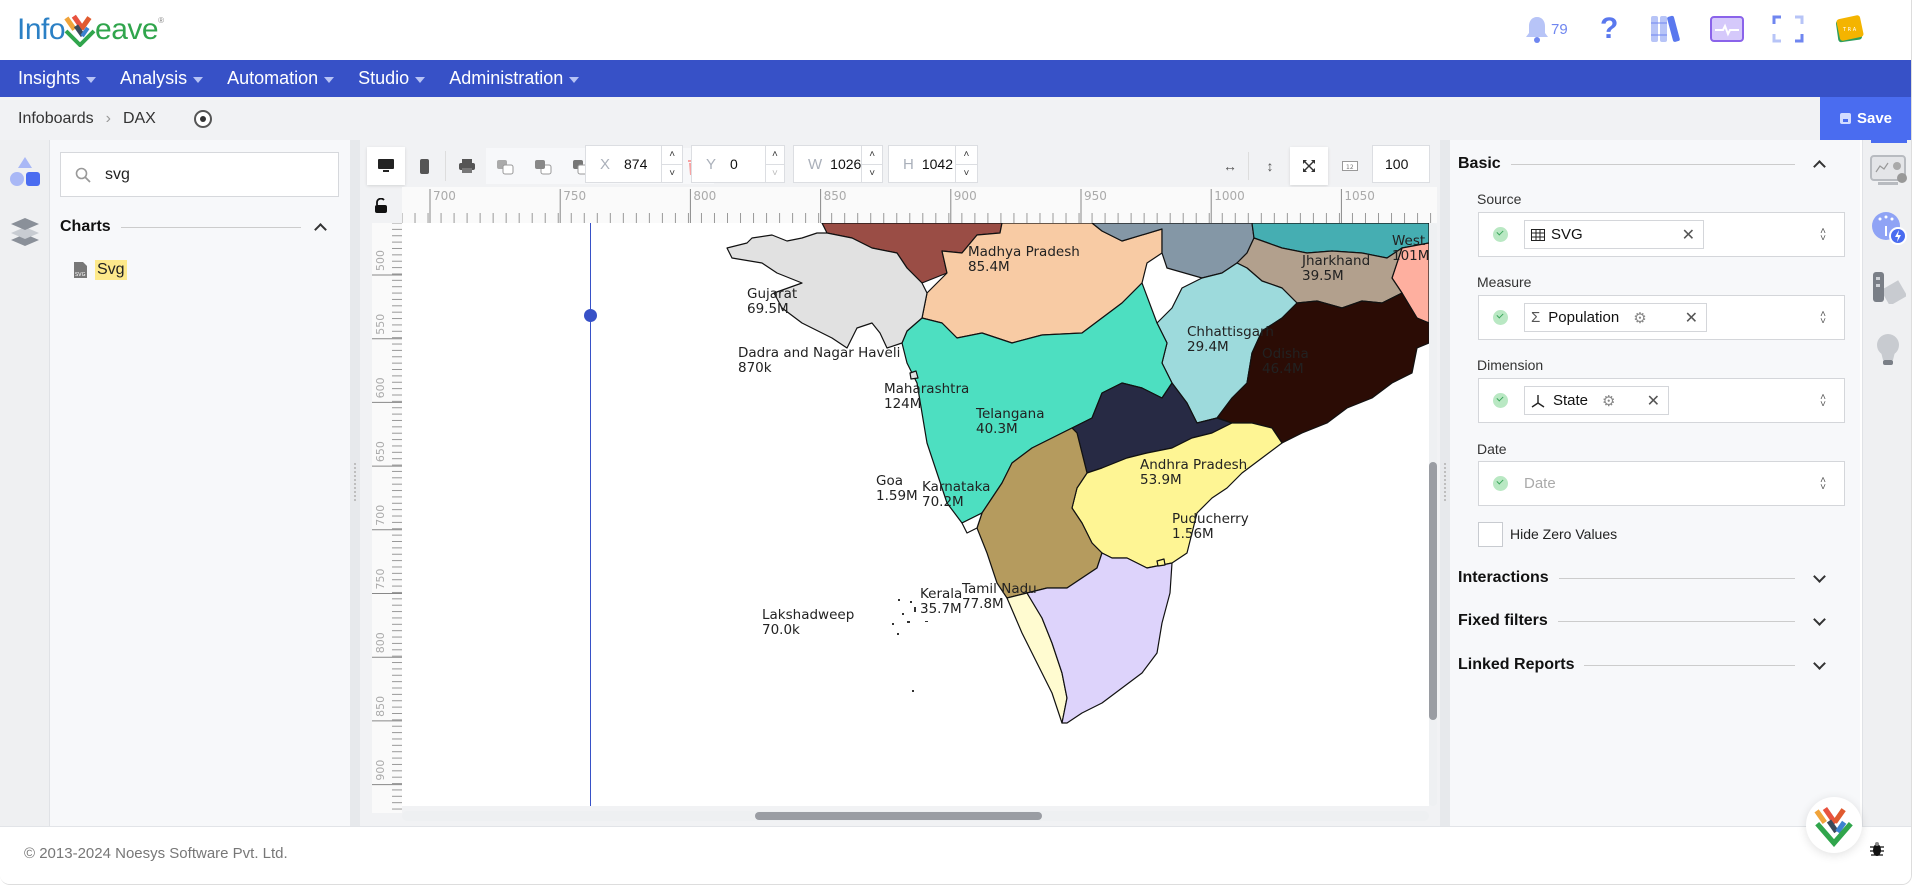 This screenshot has height=885, width=1912. What do you see at coordinates (1888, 350) in the screenshot?
I see `insights-tab` at bounding box center [1888, 350].